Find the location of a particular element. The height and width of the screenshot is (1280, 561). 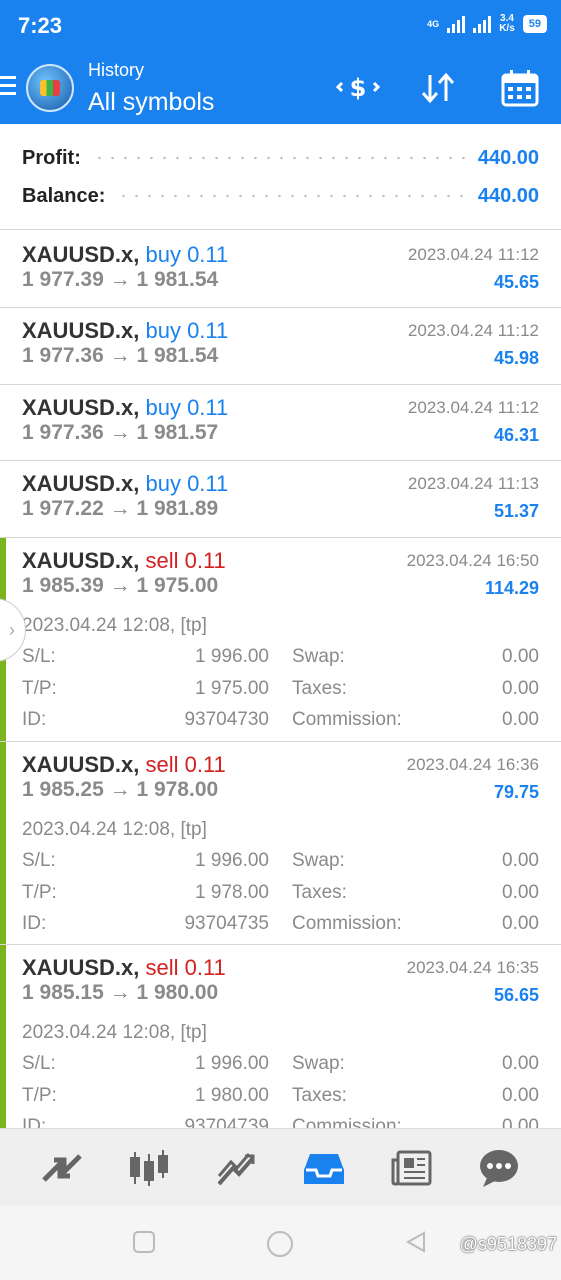

history-icon is located at coordinates (324, 1168).